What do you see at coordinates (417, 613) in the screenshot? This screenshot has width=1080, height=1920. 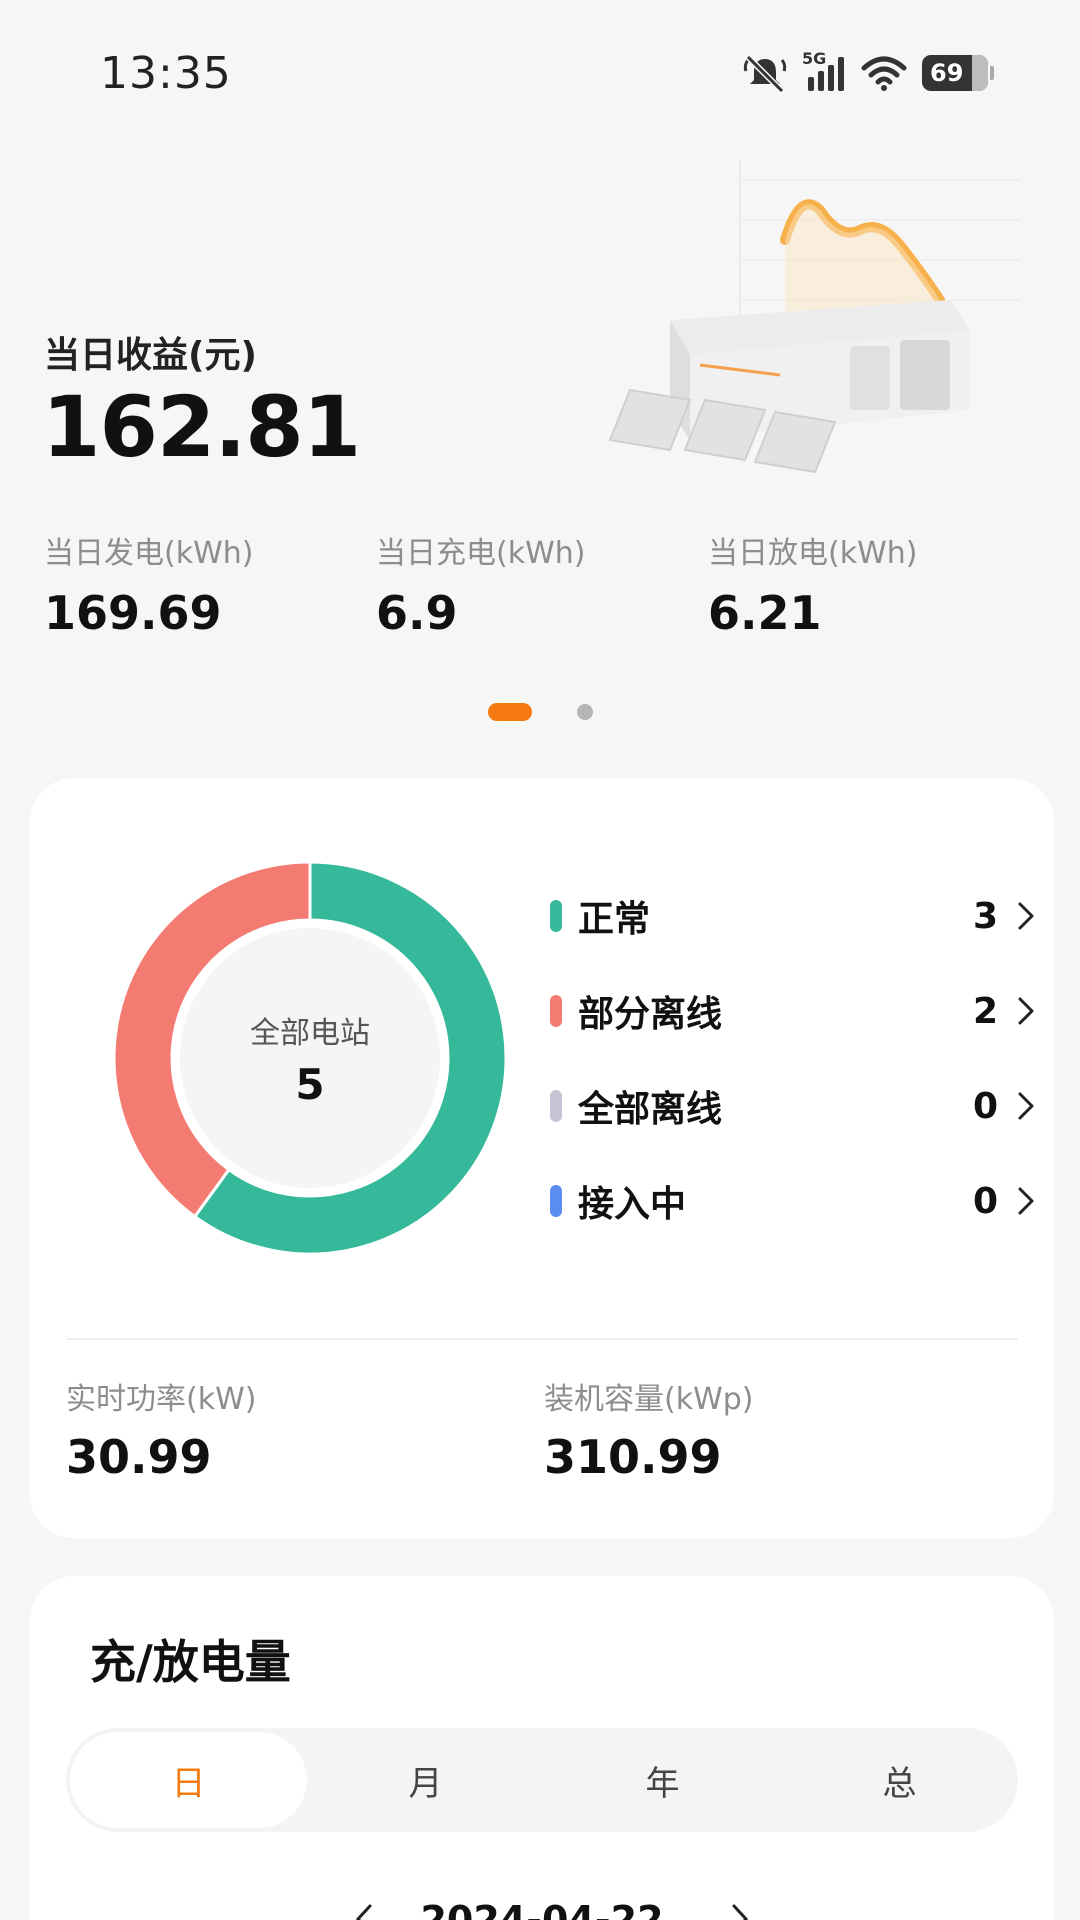 I see `daily-charge-value: 6.9` at bounding box center [417, 613].